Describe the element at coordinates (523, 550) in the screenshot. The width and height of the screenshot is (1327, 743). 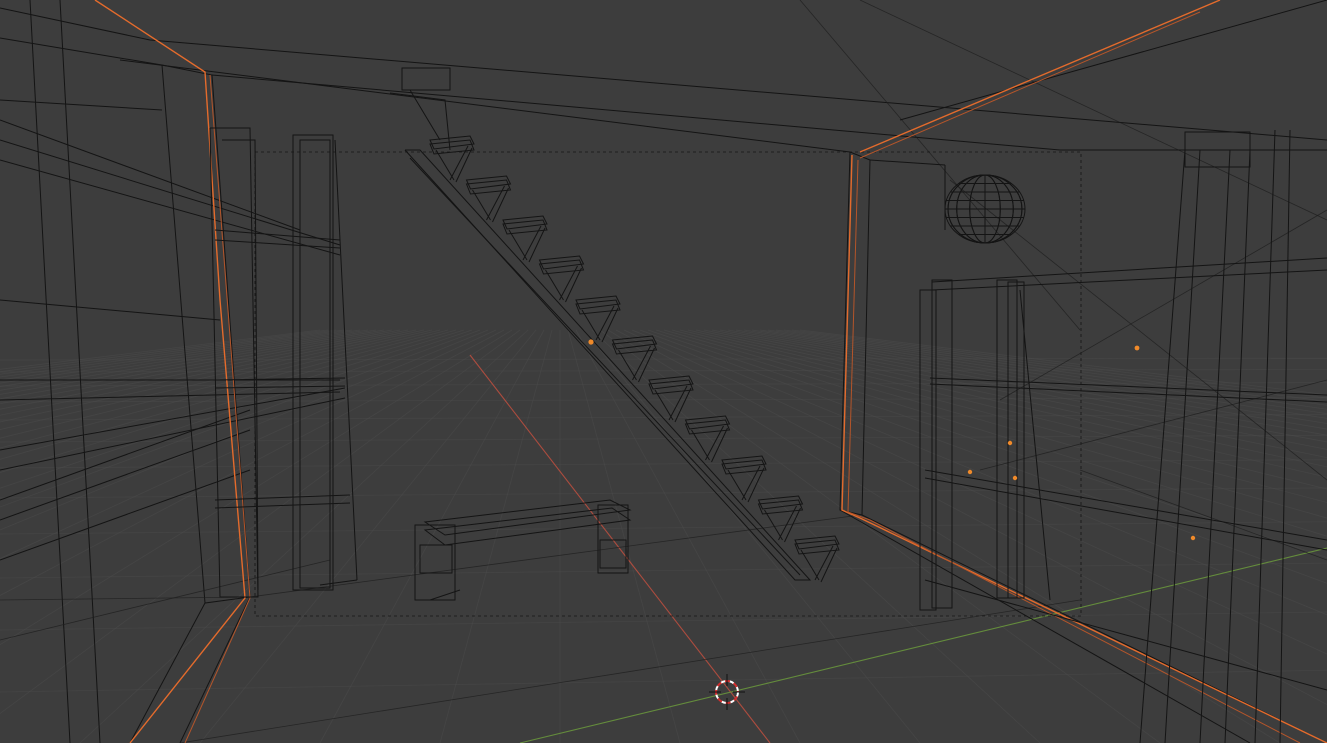
I see `bench` at that location.